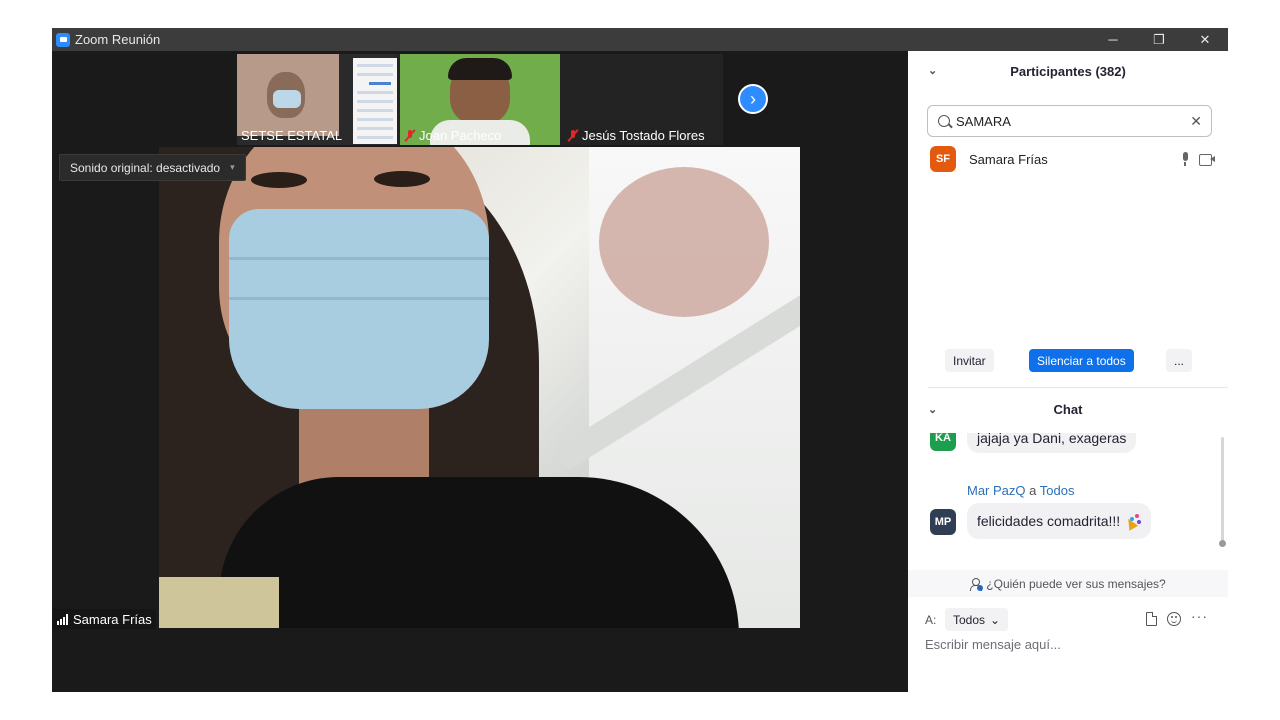 This screenshot has height=720, width=1280. I want to click on tile-name-label: SETSE ESTATAL, so click(292, 135).